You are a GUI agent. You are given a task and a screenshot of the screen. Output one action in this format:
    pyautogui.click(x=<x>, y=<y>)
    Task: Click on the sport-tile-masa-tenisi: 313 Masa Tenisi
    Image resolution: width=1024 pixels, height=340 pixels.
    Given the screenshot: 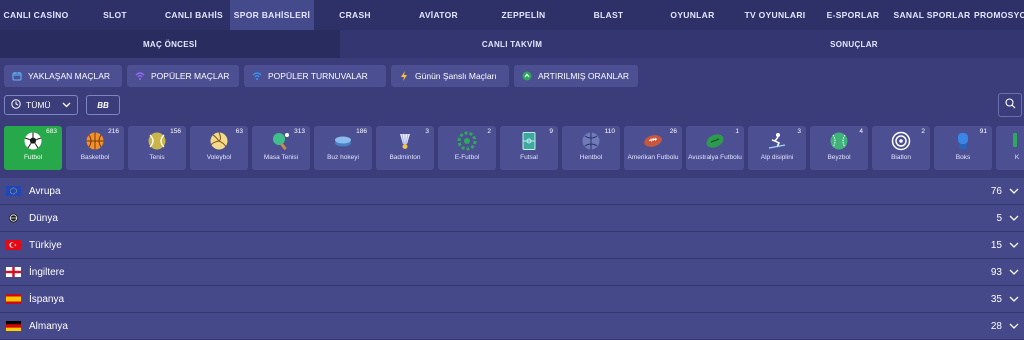 What is the action you would take?
    pyautogui.click(x=281, y=148)
    